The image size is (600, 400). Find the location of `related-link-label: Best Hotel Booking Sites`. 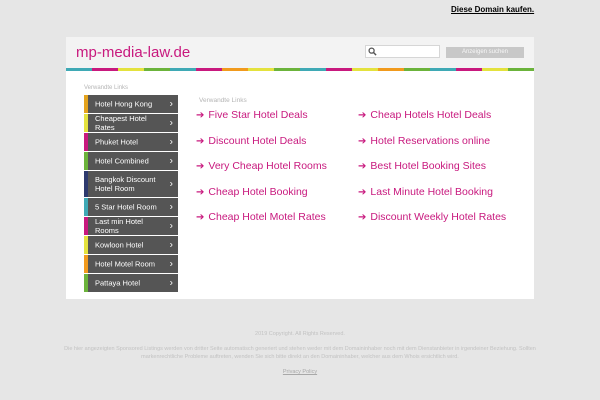

related-link-label: Best Hotel Booking Sites is located at coordinates (428, 166).